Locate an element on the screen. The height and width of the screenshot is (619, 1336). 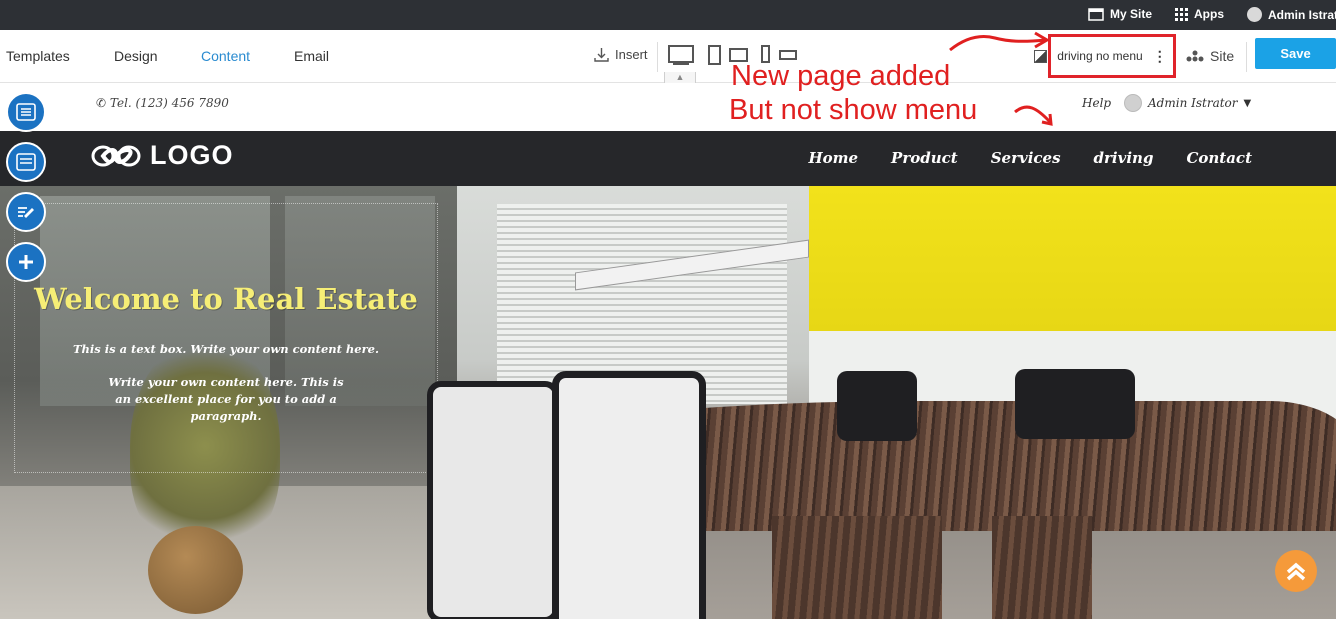
phone-landscape-icon is located at coordinates (788, 55).